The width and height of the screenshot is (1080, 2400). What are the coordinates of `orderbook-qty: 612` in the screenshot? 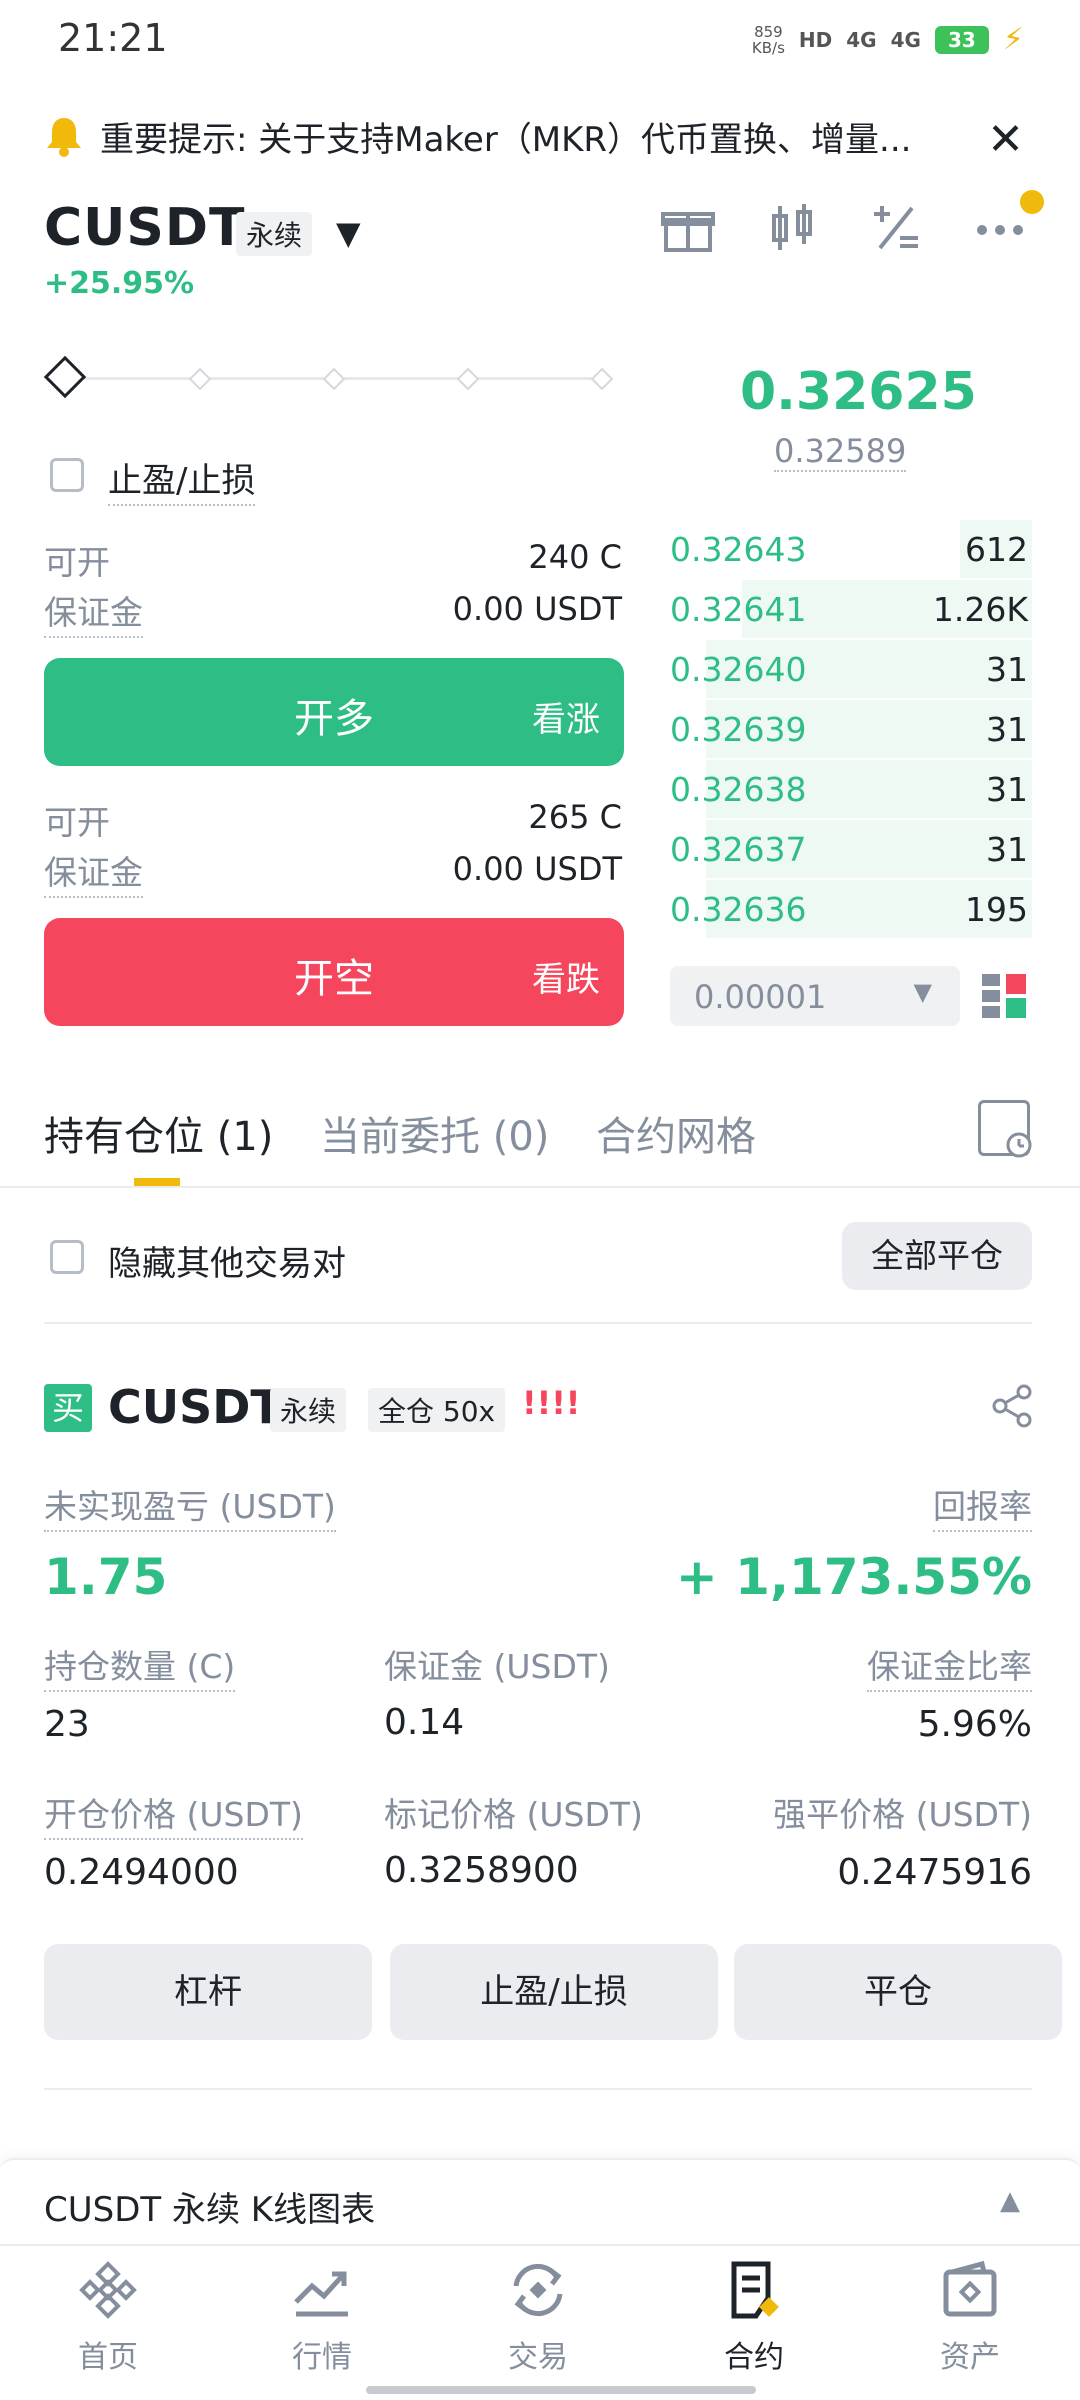 It's located at (996, 549).